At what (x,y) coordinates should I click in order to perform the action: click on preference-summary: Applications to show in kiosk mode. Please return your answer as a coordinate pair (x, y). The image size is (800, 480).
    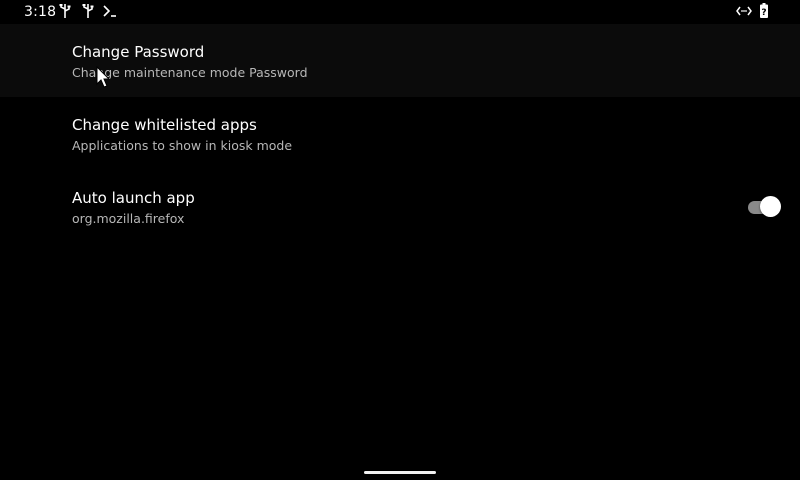
    Looking at the image, I should click on (182, 145).